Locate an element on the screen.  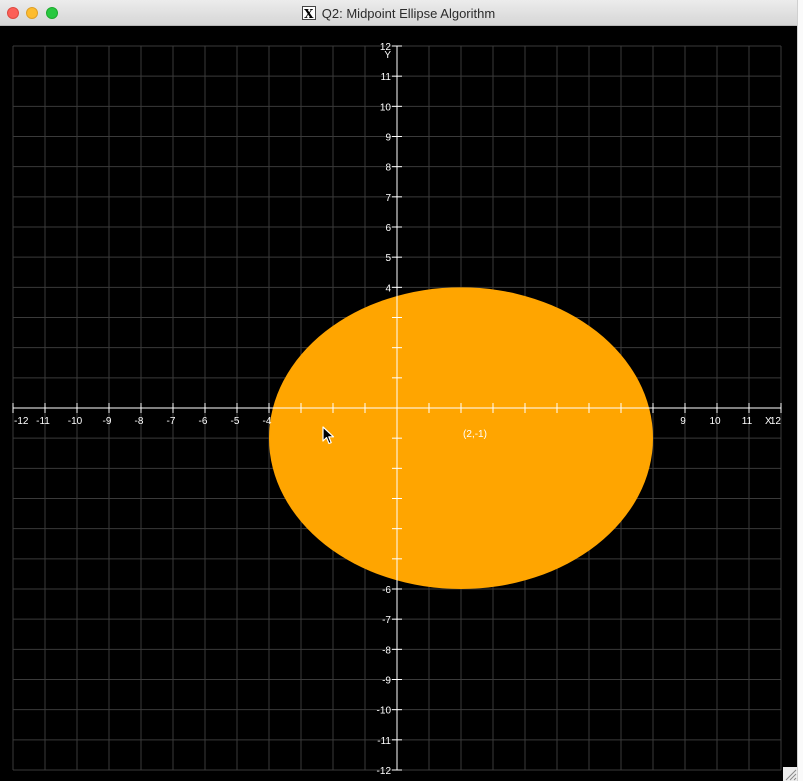
y-tick-label: -11 is located at coordinates (384, 741).